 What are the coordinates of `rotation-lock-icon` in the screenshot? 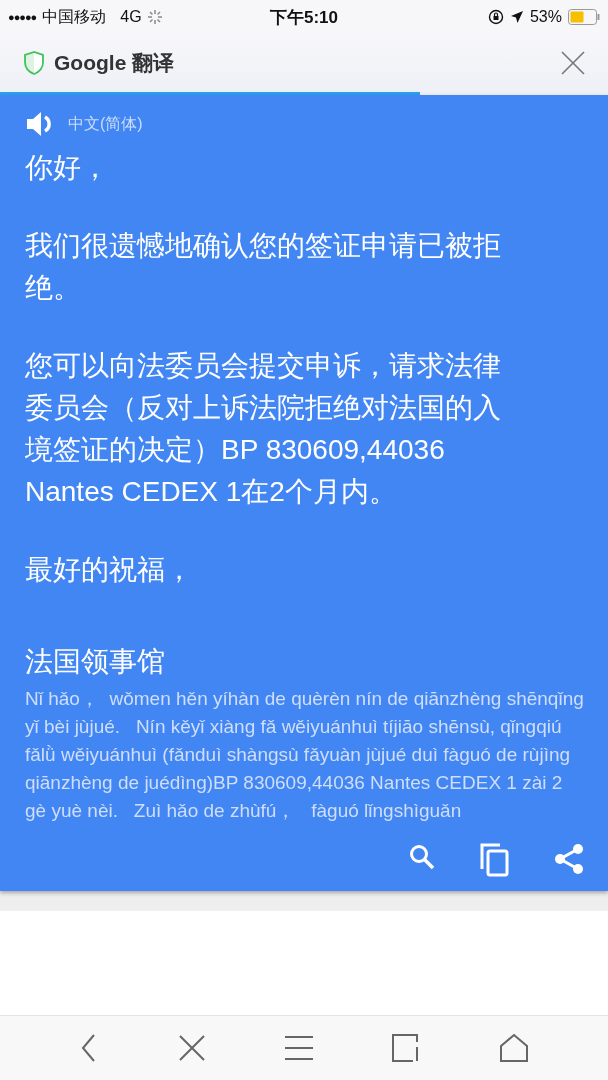 It's located at (495, 17).